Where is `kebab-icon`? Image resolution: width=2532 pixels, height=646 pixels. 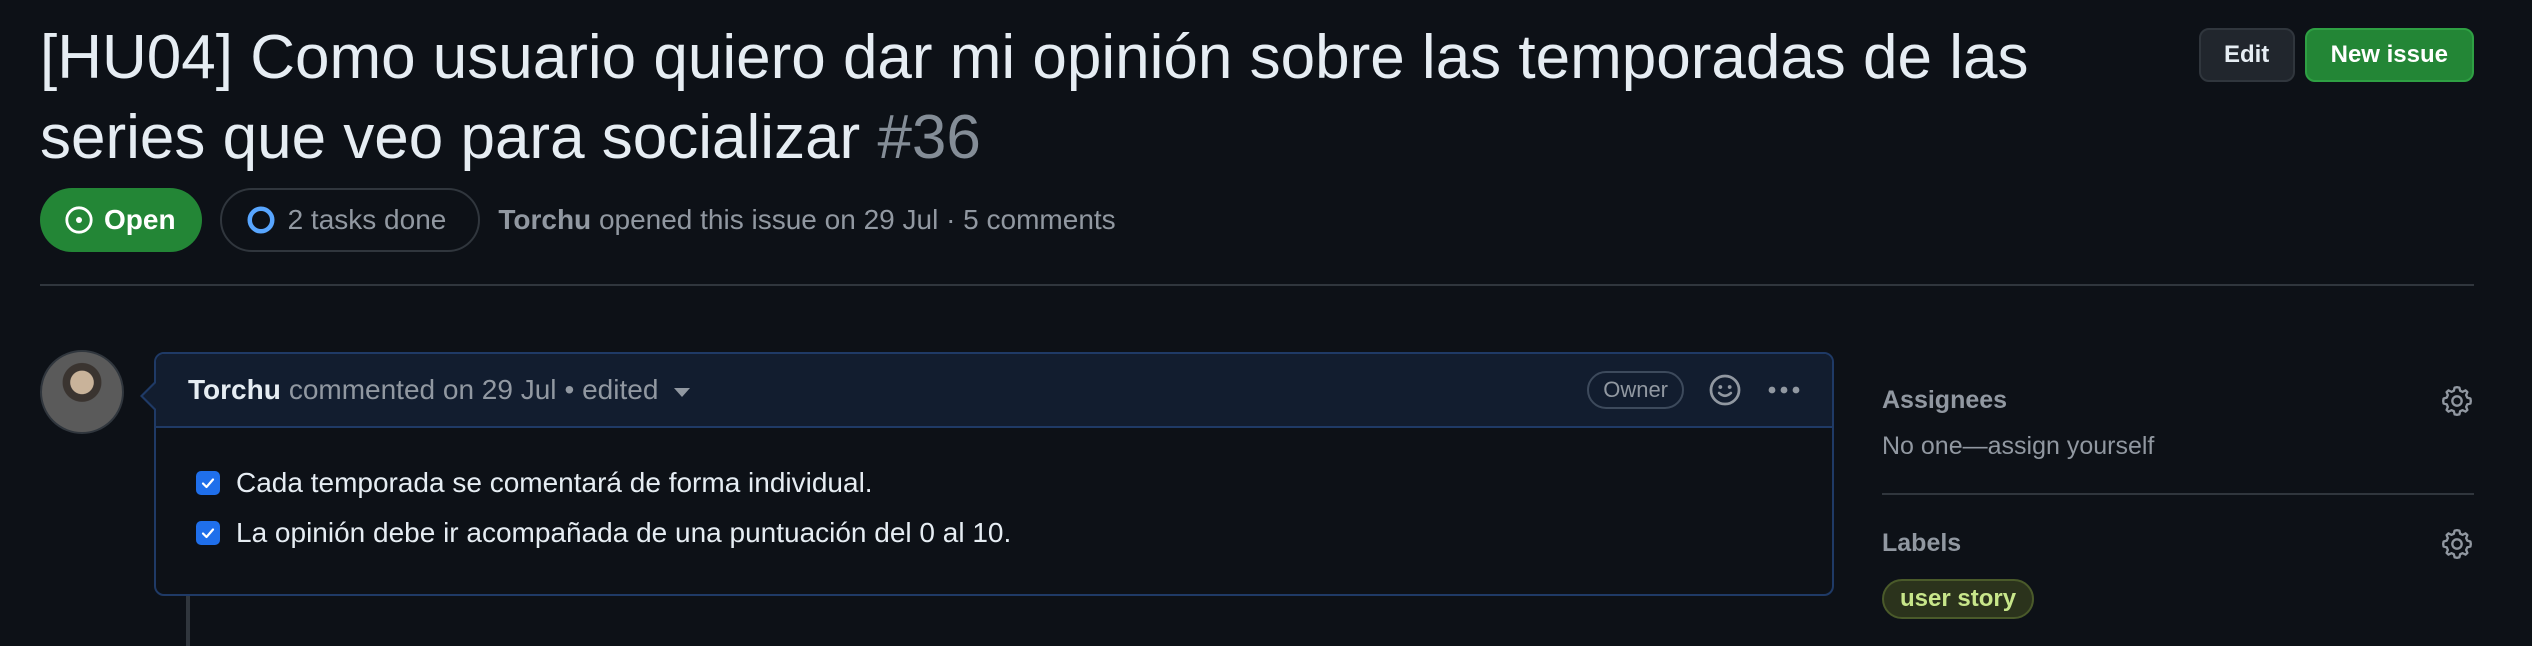 kebab-icon is located at coordinates (1784, 390).